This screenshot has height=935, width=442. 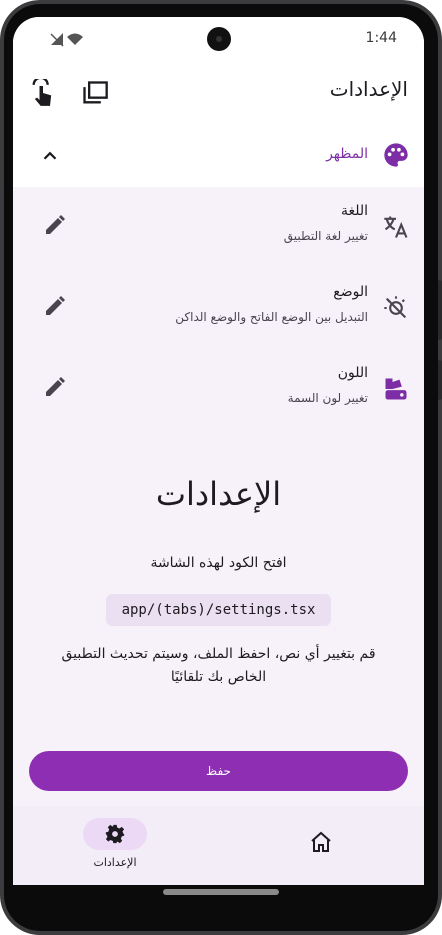 I want to click on tab-settings-label: الإعدادات, so click(x=115, y=862).